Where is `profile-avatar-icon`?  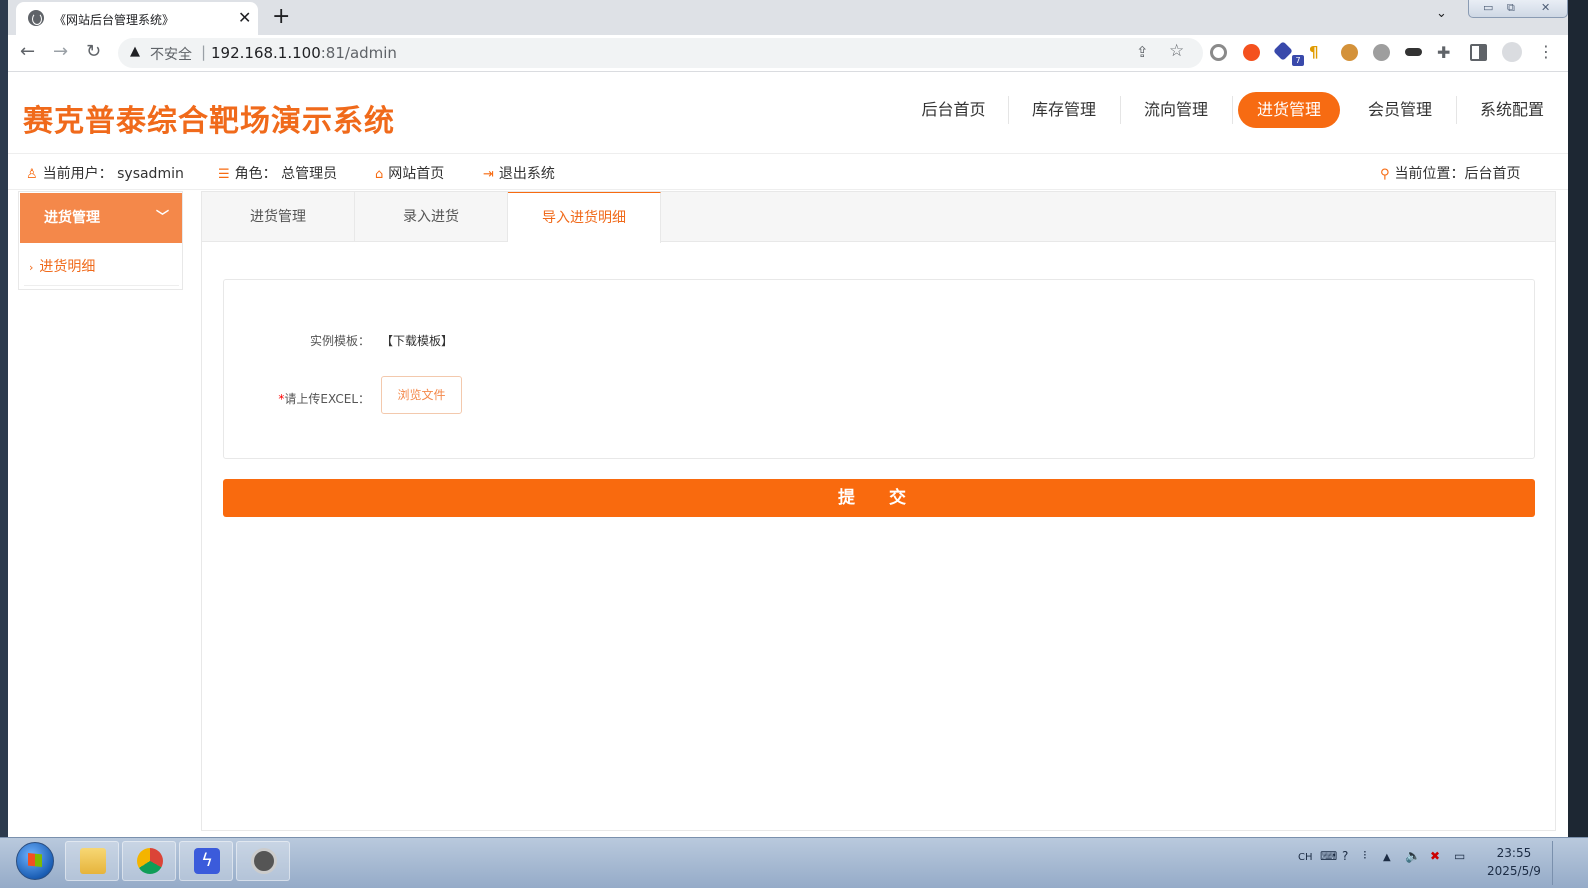
profile-avatar-icon is located at coordinates (1512, 52).